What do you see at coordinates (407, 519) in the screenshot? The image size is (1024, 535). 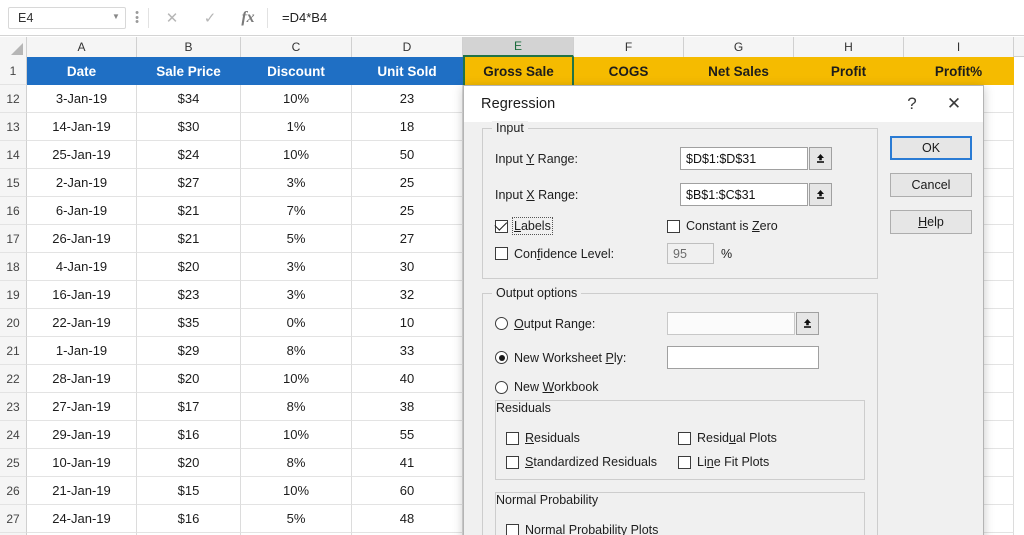 I see `grid-cell: 48` at bounding box center [407, 519].